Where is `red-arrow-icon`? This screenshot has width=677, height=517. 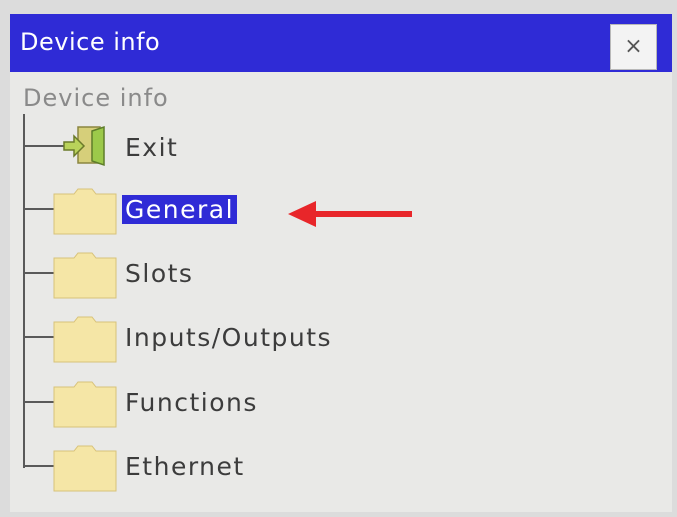
red-arrow-icon is located at coordinates (350, 214).